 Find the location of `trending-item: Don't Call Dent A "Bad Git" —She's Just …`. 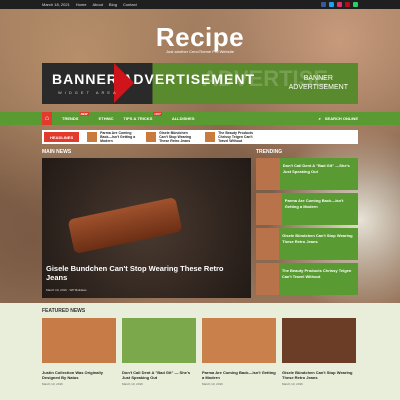

trending-item: Don't Call Dent A "Bad Git" —She's Just … is located at coordinates (307, 174).